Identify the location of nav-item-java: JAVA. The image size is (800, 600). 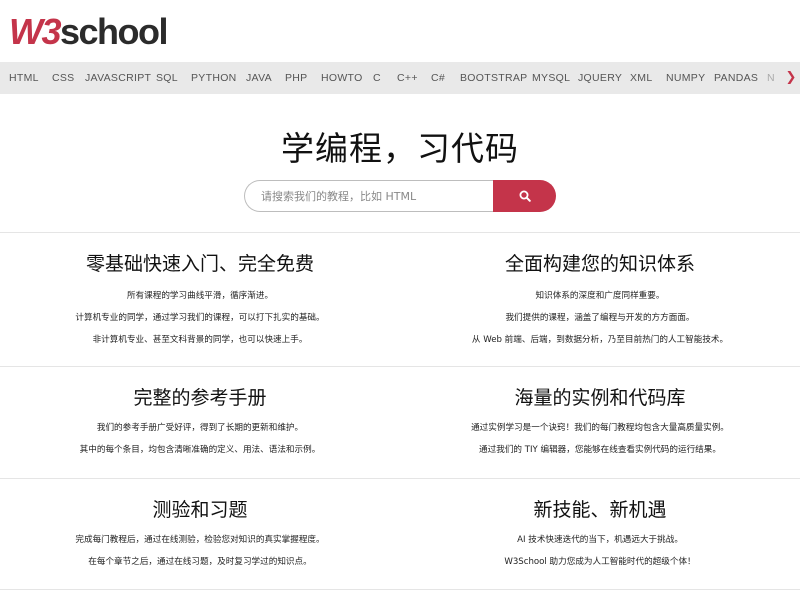
(259, 78).